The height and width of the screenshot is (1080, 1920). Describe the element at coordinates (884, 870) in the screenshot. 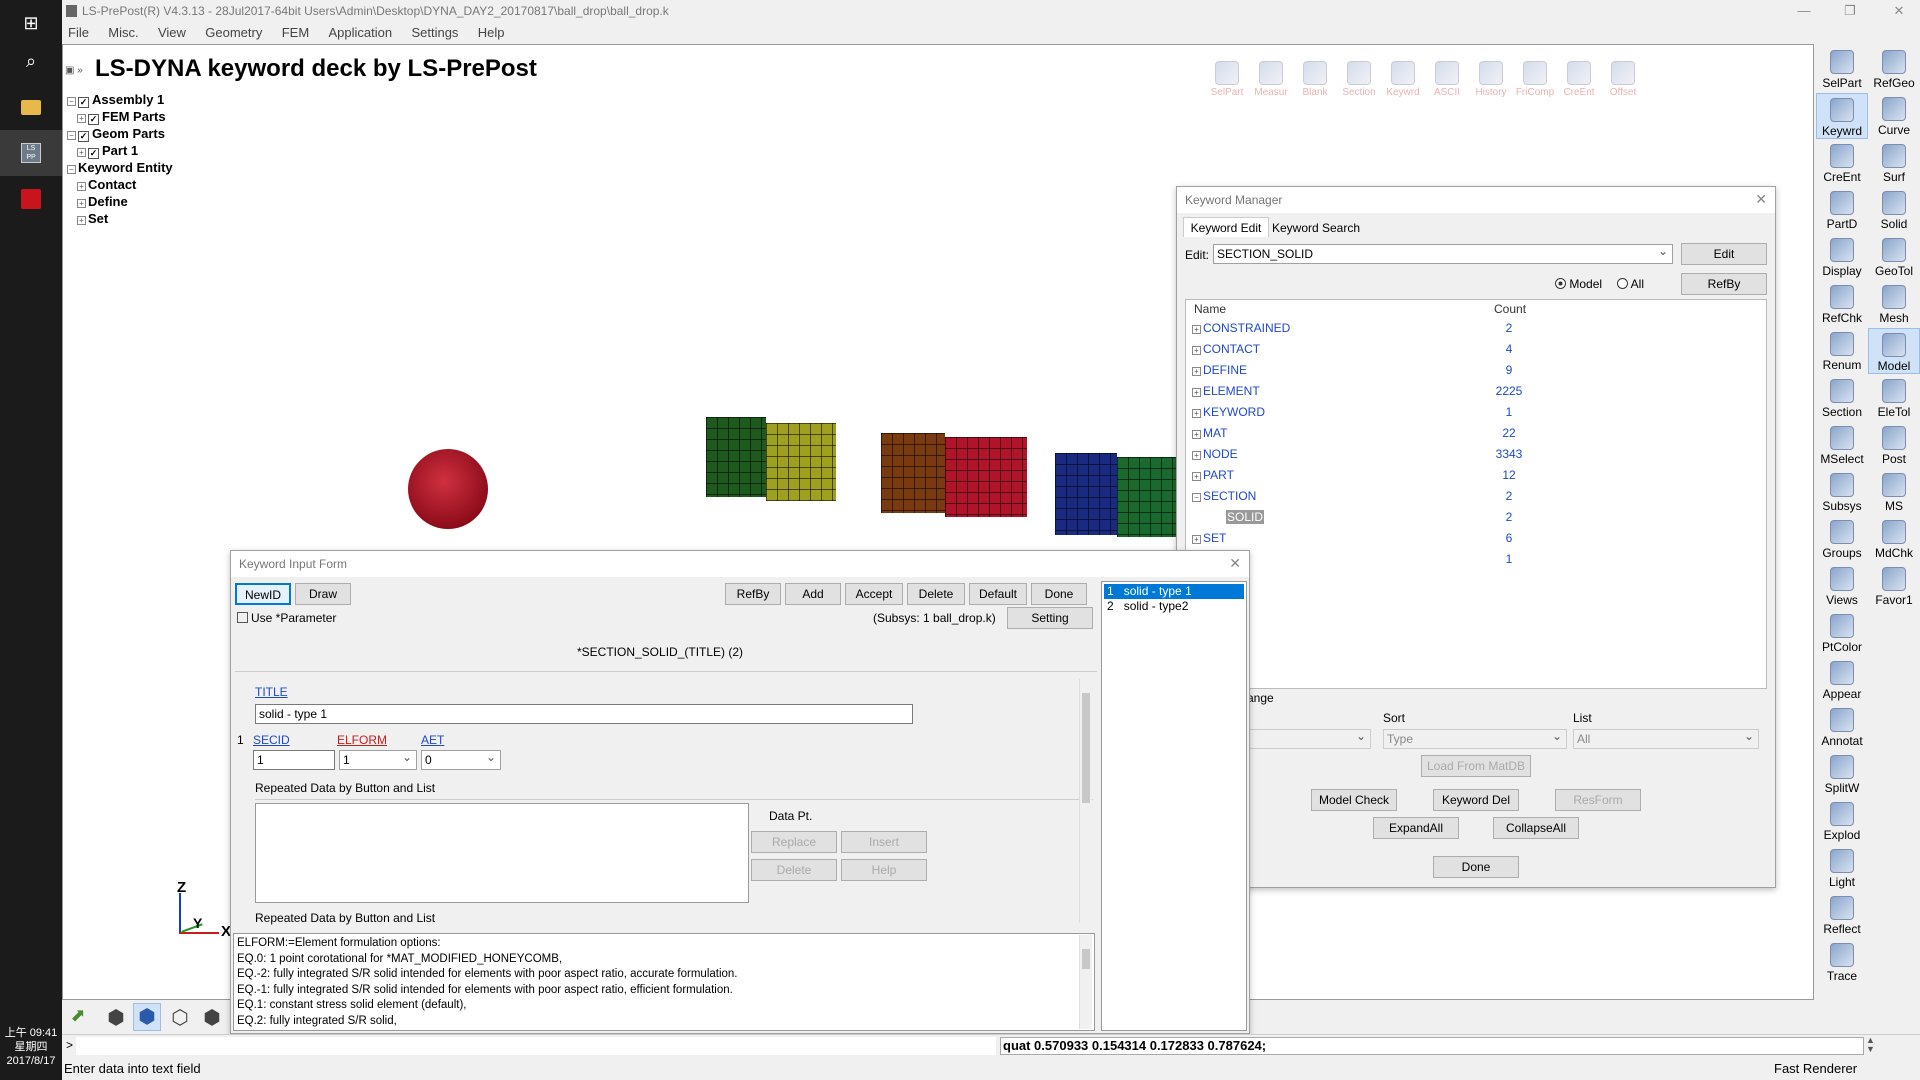

I see `help-button: Help` at that location.